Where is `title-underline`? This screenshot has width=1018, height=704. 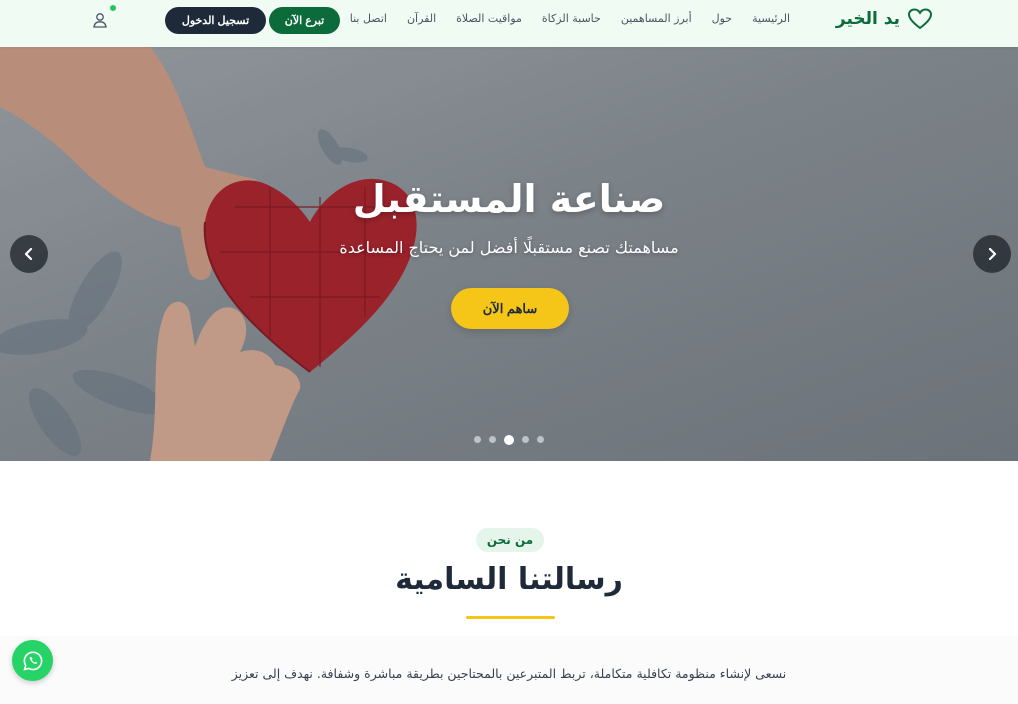 title-underline is located at coordinates (510, 617).